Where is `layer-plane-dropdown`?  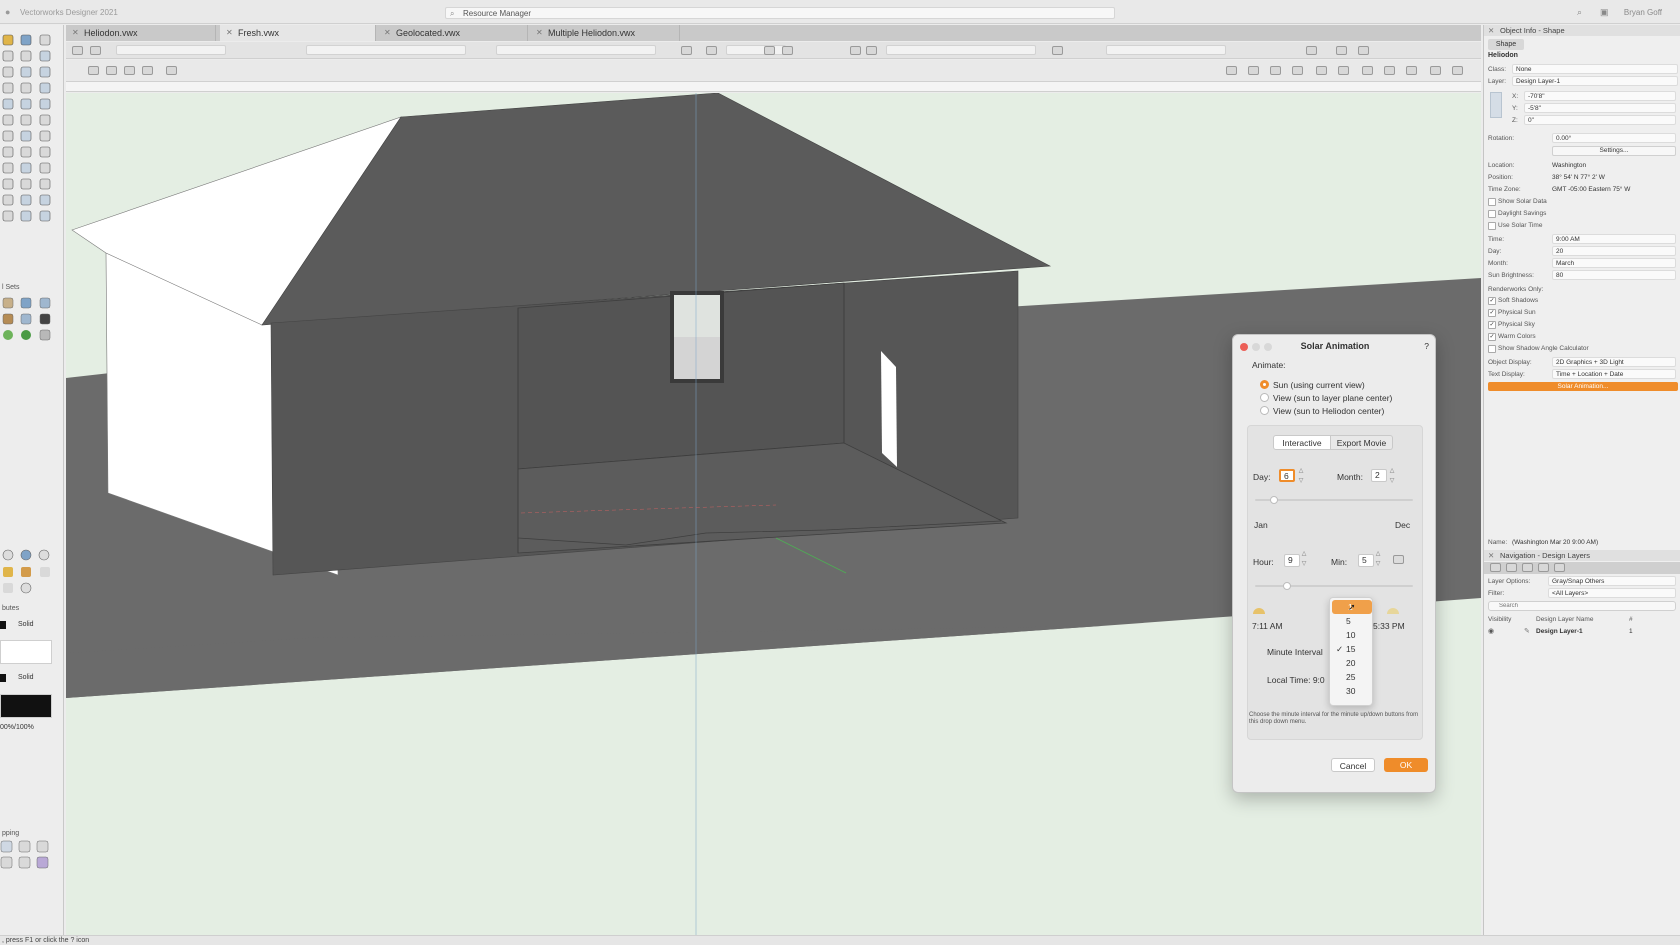
layer-plane-dropdown is located at coordinates (576, 50).